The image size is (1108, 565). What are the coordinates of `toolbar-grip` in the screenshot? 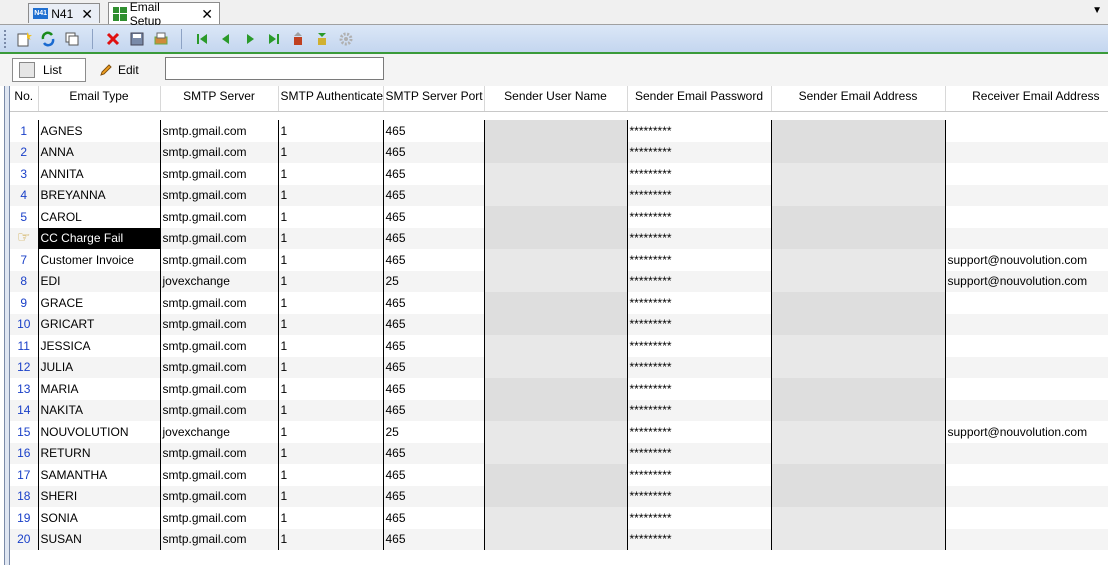 It's located at (8, 38).